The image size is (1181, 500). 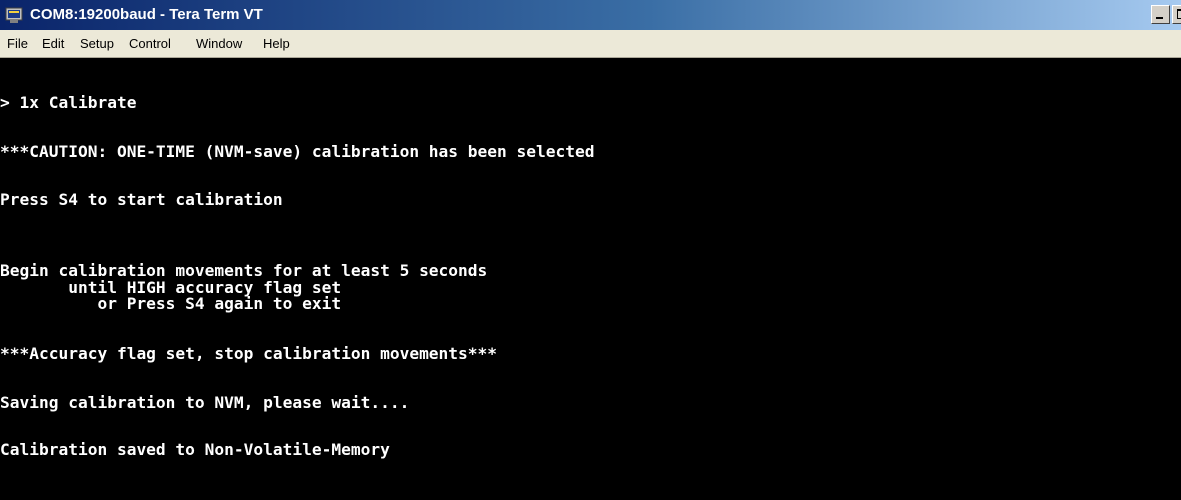 What do you see at coordinates (590, 44) in the screenshot?
I see `menu-bar: File Edit Setup Control Window Help` at bounding box center [590, 44].